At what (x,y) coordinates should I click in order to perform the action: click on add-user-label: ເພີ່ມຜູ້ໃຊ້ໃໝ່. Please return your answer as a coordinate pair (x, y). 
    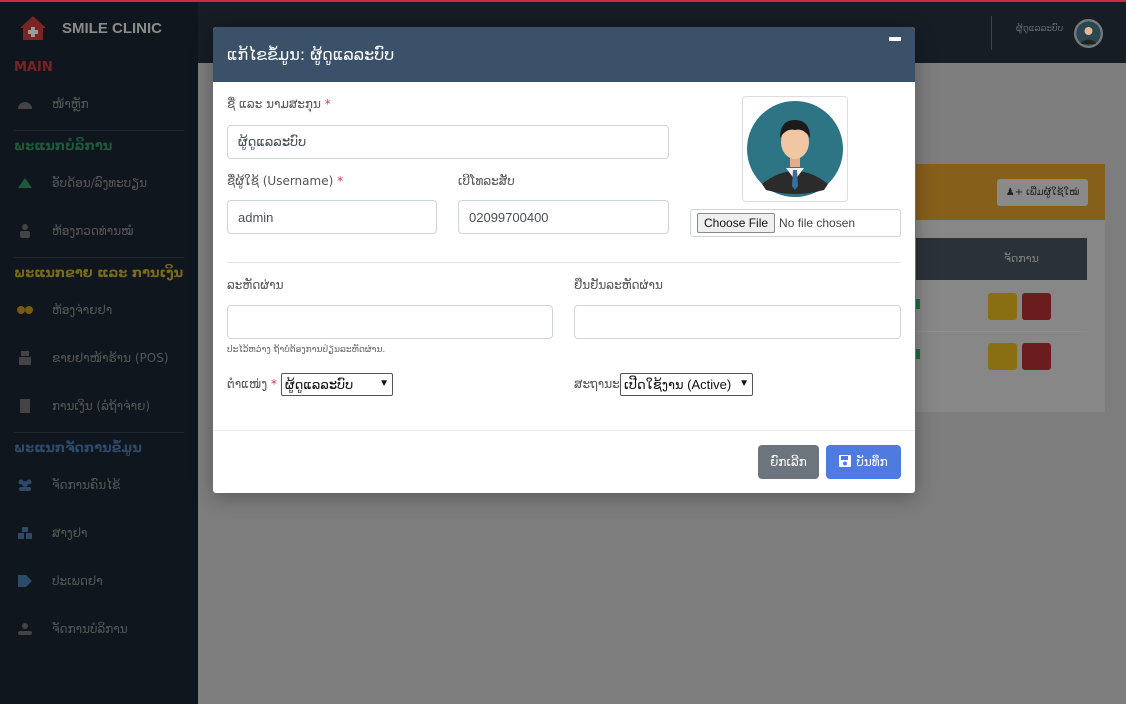
    Looking at the image, I should click on (1053, 192).